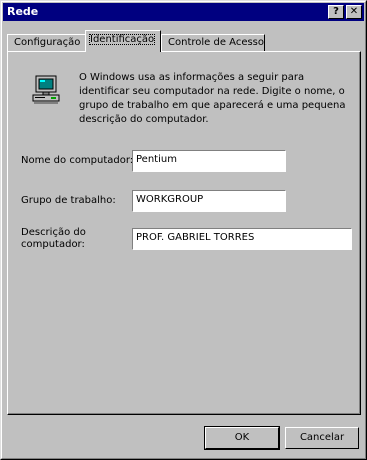 The width and height of the screenshot is (367, 460). I want to click on tab-label: Identificação, so click(122, 39).